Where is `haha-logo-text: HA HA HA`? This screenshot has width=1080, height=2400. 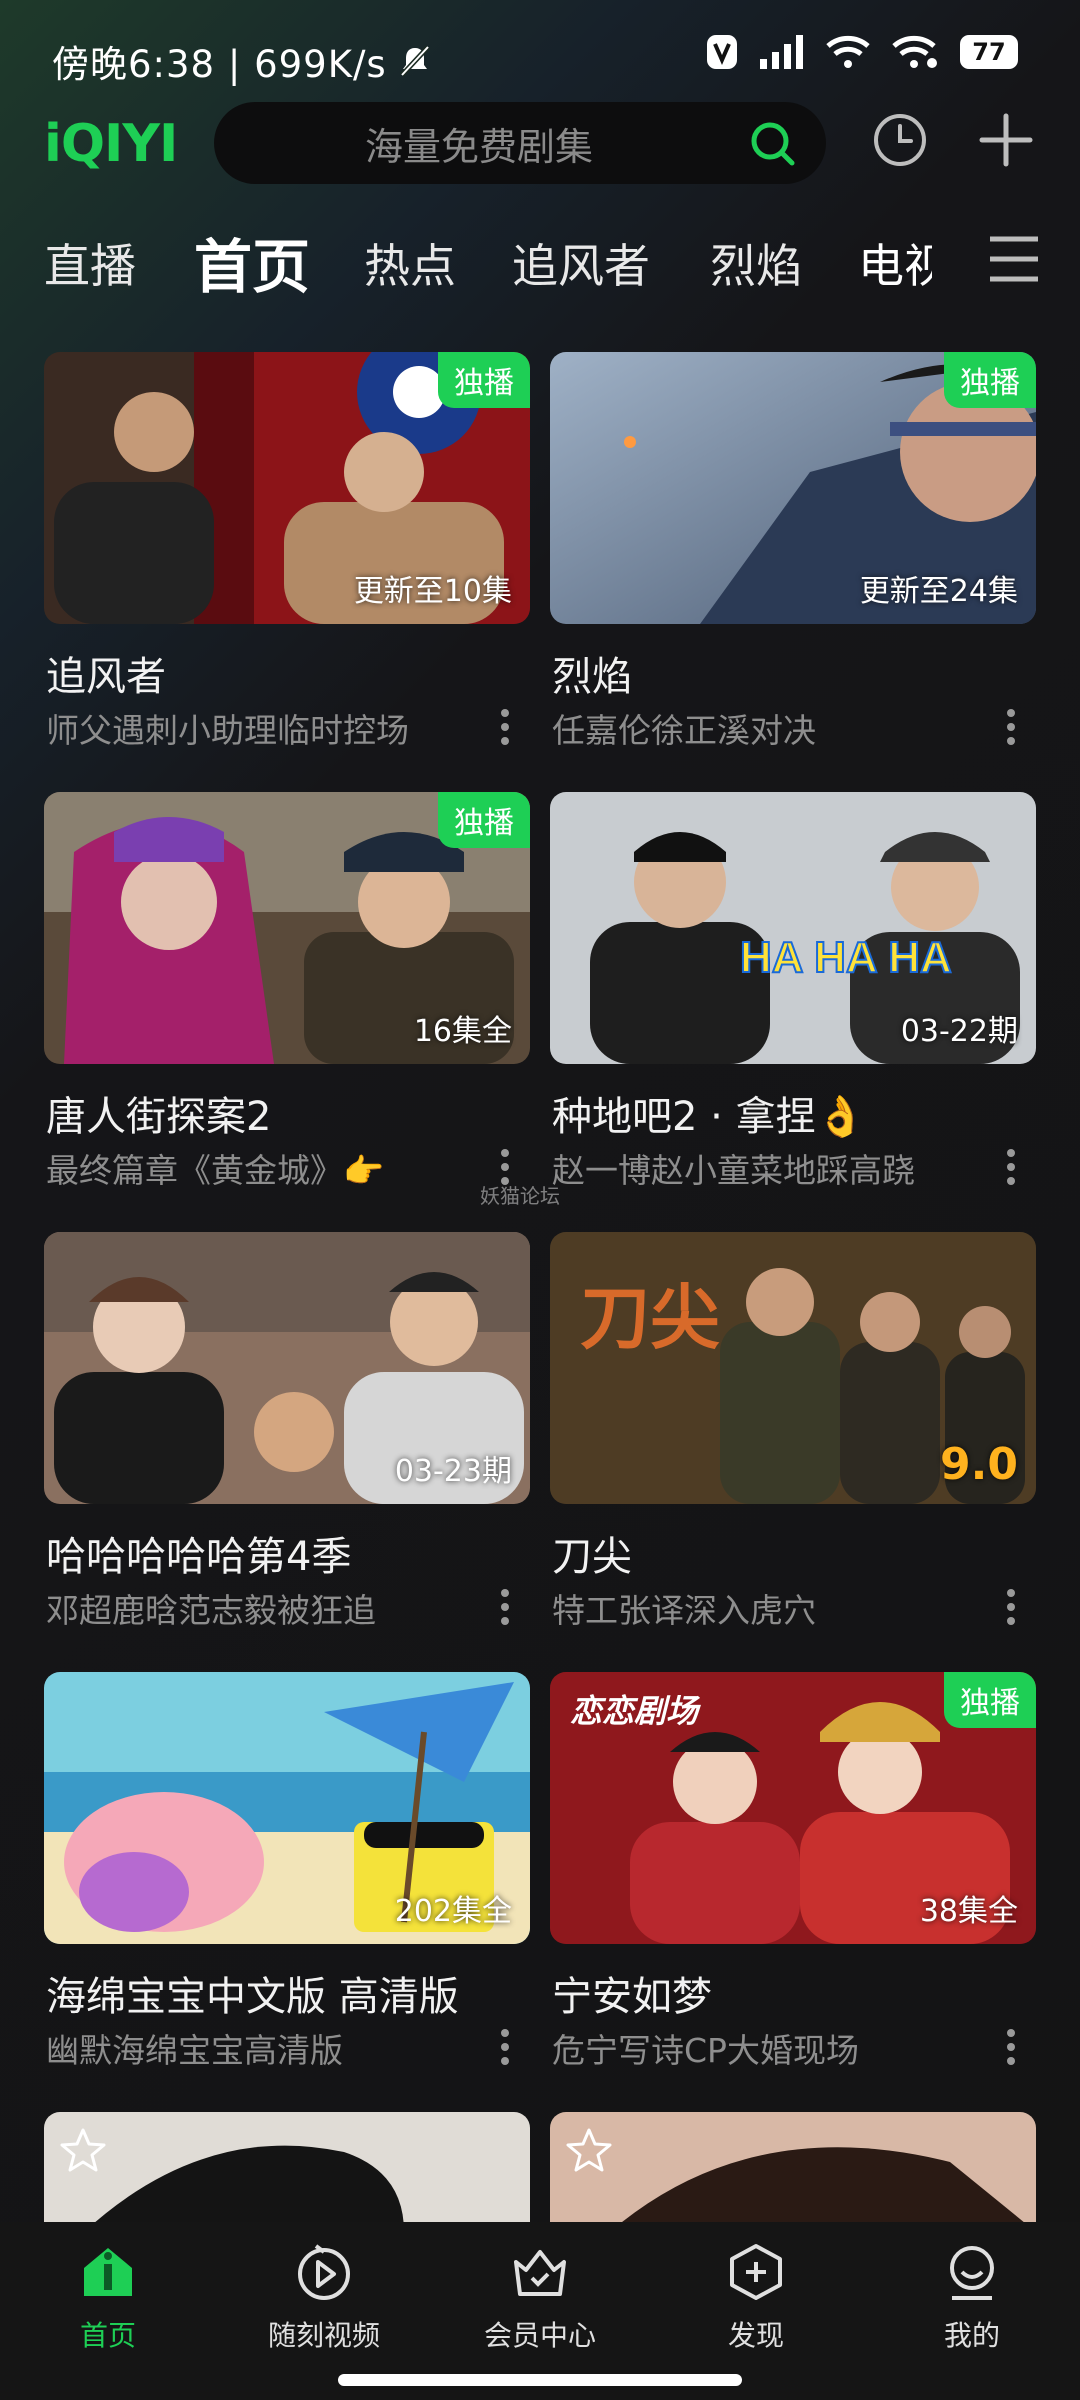 haha-logo-text: HA HA HA is located at coordinates (846, 957).